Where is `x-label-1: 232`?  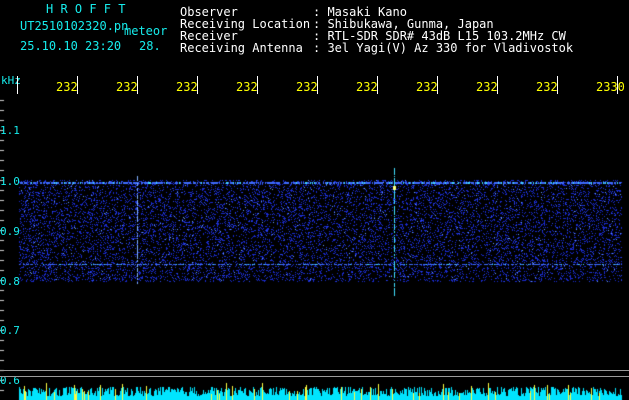 x-label-1: 232 is located at coordinates (67, 87).